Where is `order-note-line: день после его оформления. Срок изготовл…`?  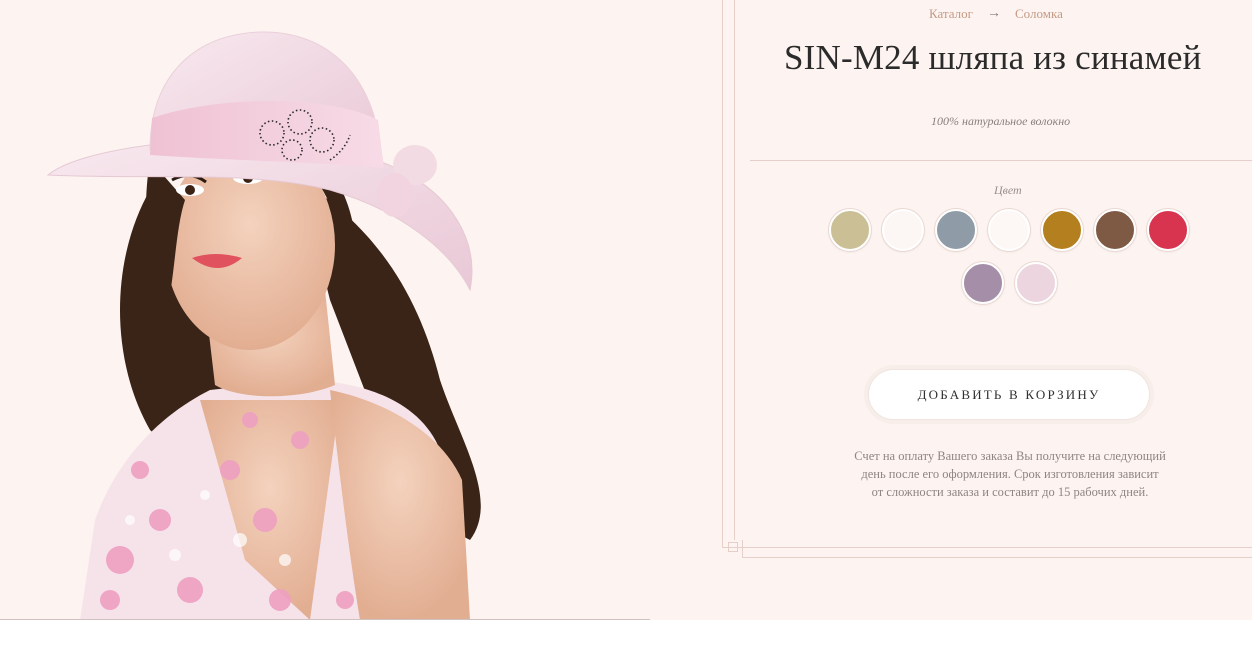
order-note-line: день после его оформления. Срок изготовл… is located at coordinates (1010, 474).